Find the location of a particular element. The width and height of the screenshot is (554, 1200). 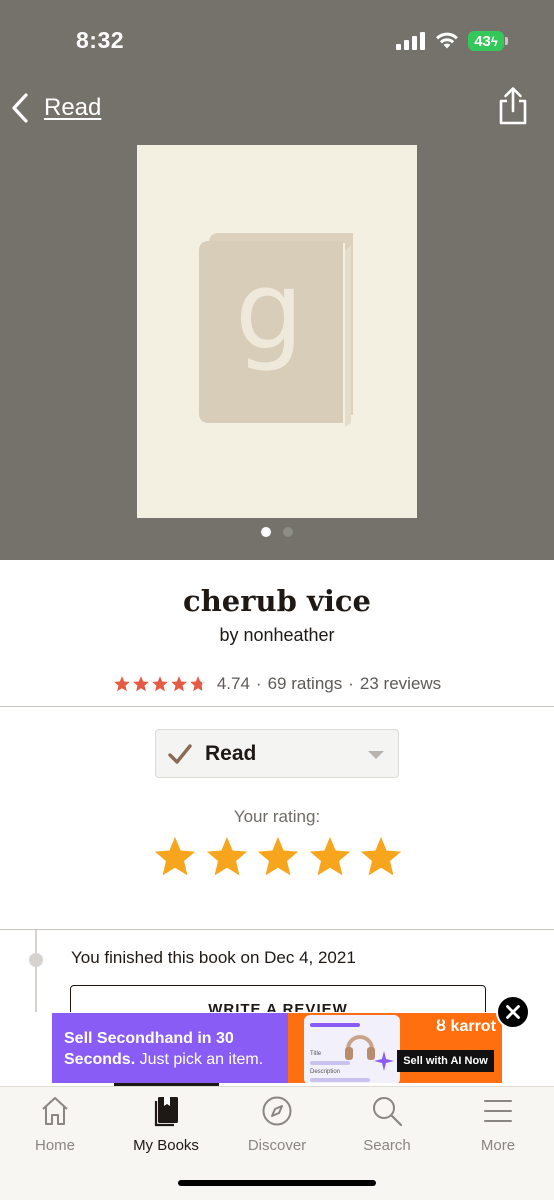

pager-dot-active is located at coordinates (266, 532).